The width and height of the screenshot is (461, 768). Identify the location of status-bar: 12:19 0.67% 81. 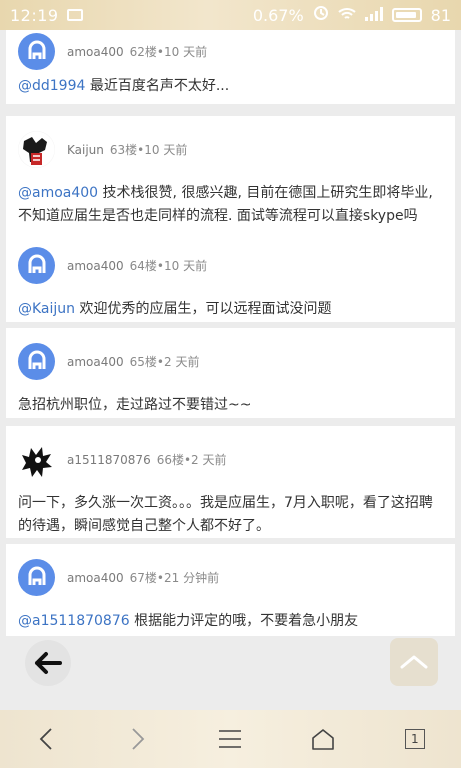
(230, 15).